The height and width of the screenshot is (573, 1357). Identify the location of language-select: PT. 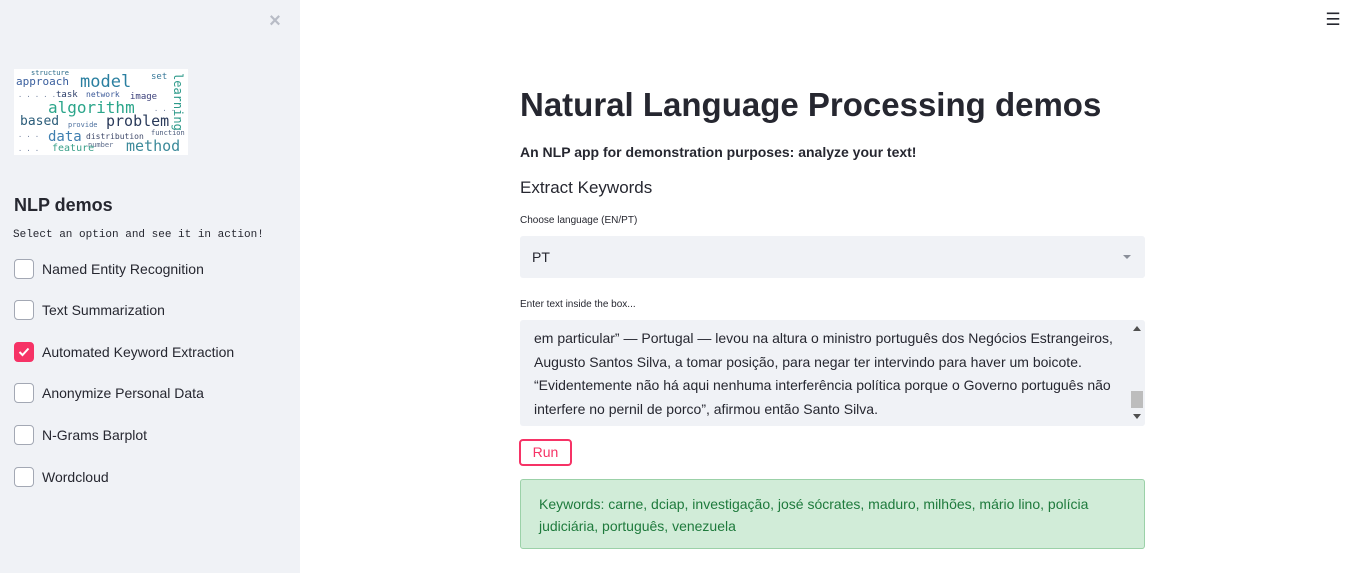
(832, 257).